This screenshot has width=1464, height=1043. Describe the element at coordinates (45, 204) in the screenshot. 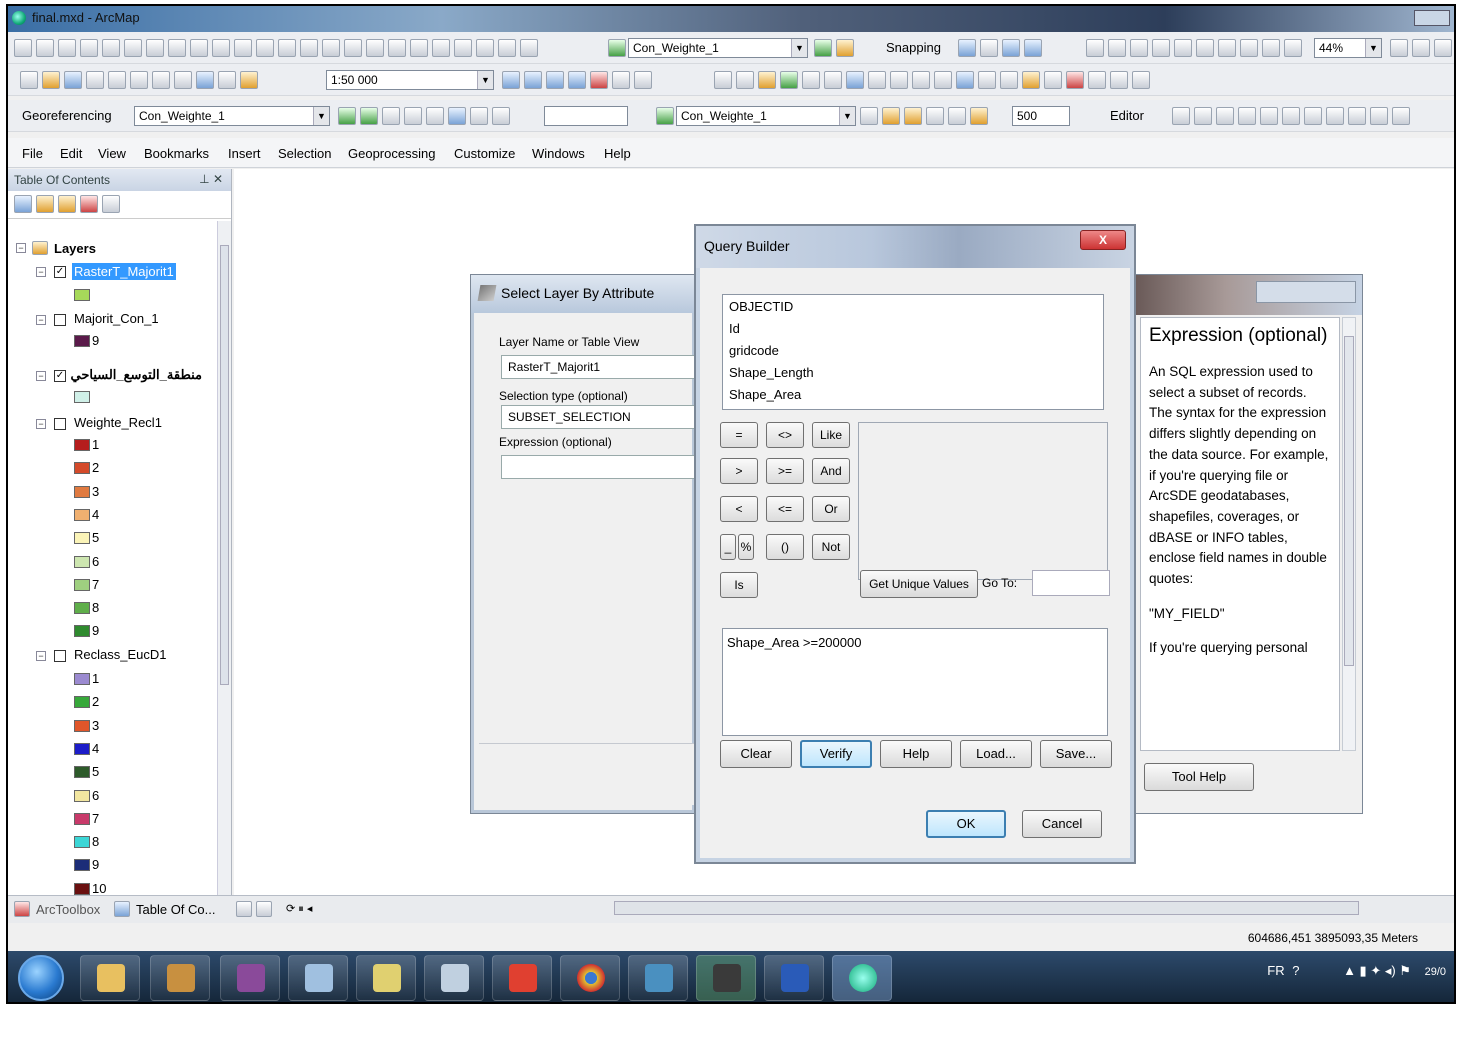

I see `list-by-source-icon` at that location.